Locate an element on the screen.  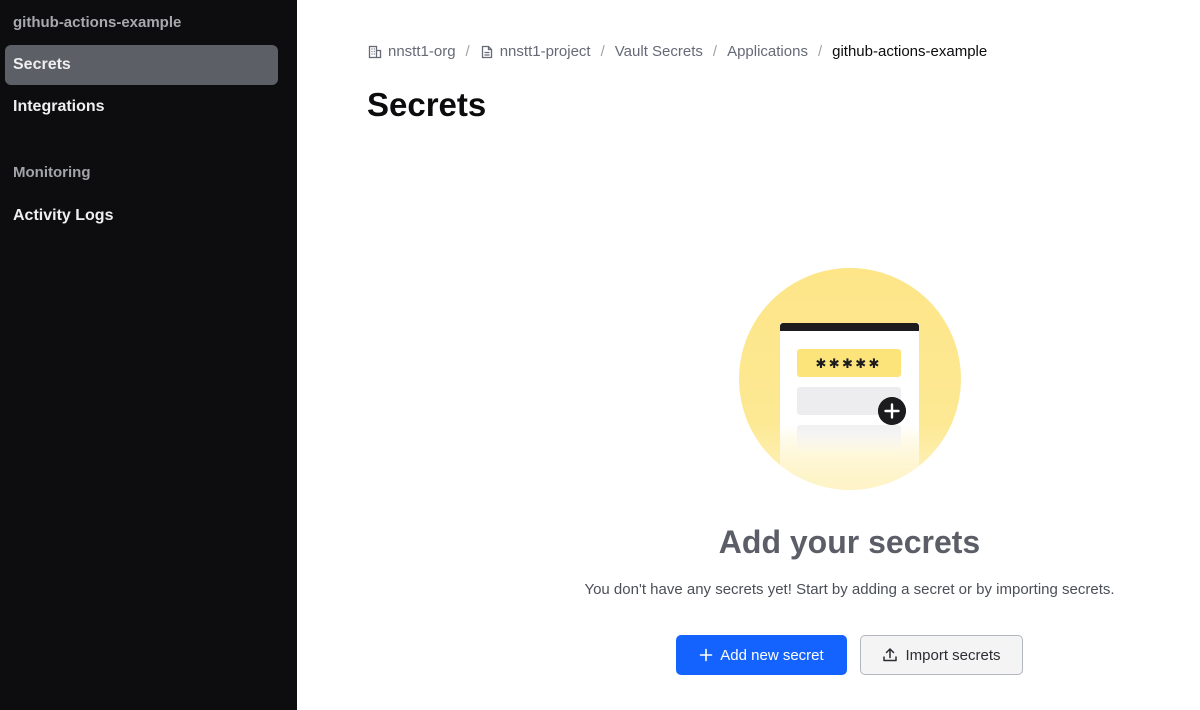
org-icon is located at coordinates (375, 51).